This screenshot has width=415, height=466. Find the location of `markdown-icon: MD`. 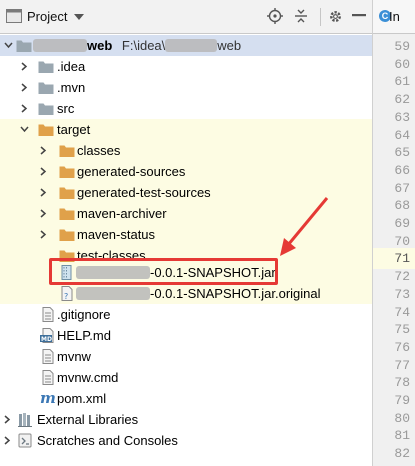

markdown-icon: MD is located at coordinates (47, 335).